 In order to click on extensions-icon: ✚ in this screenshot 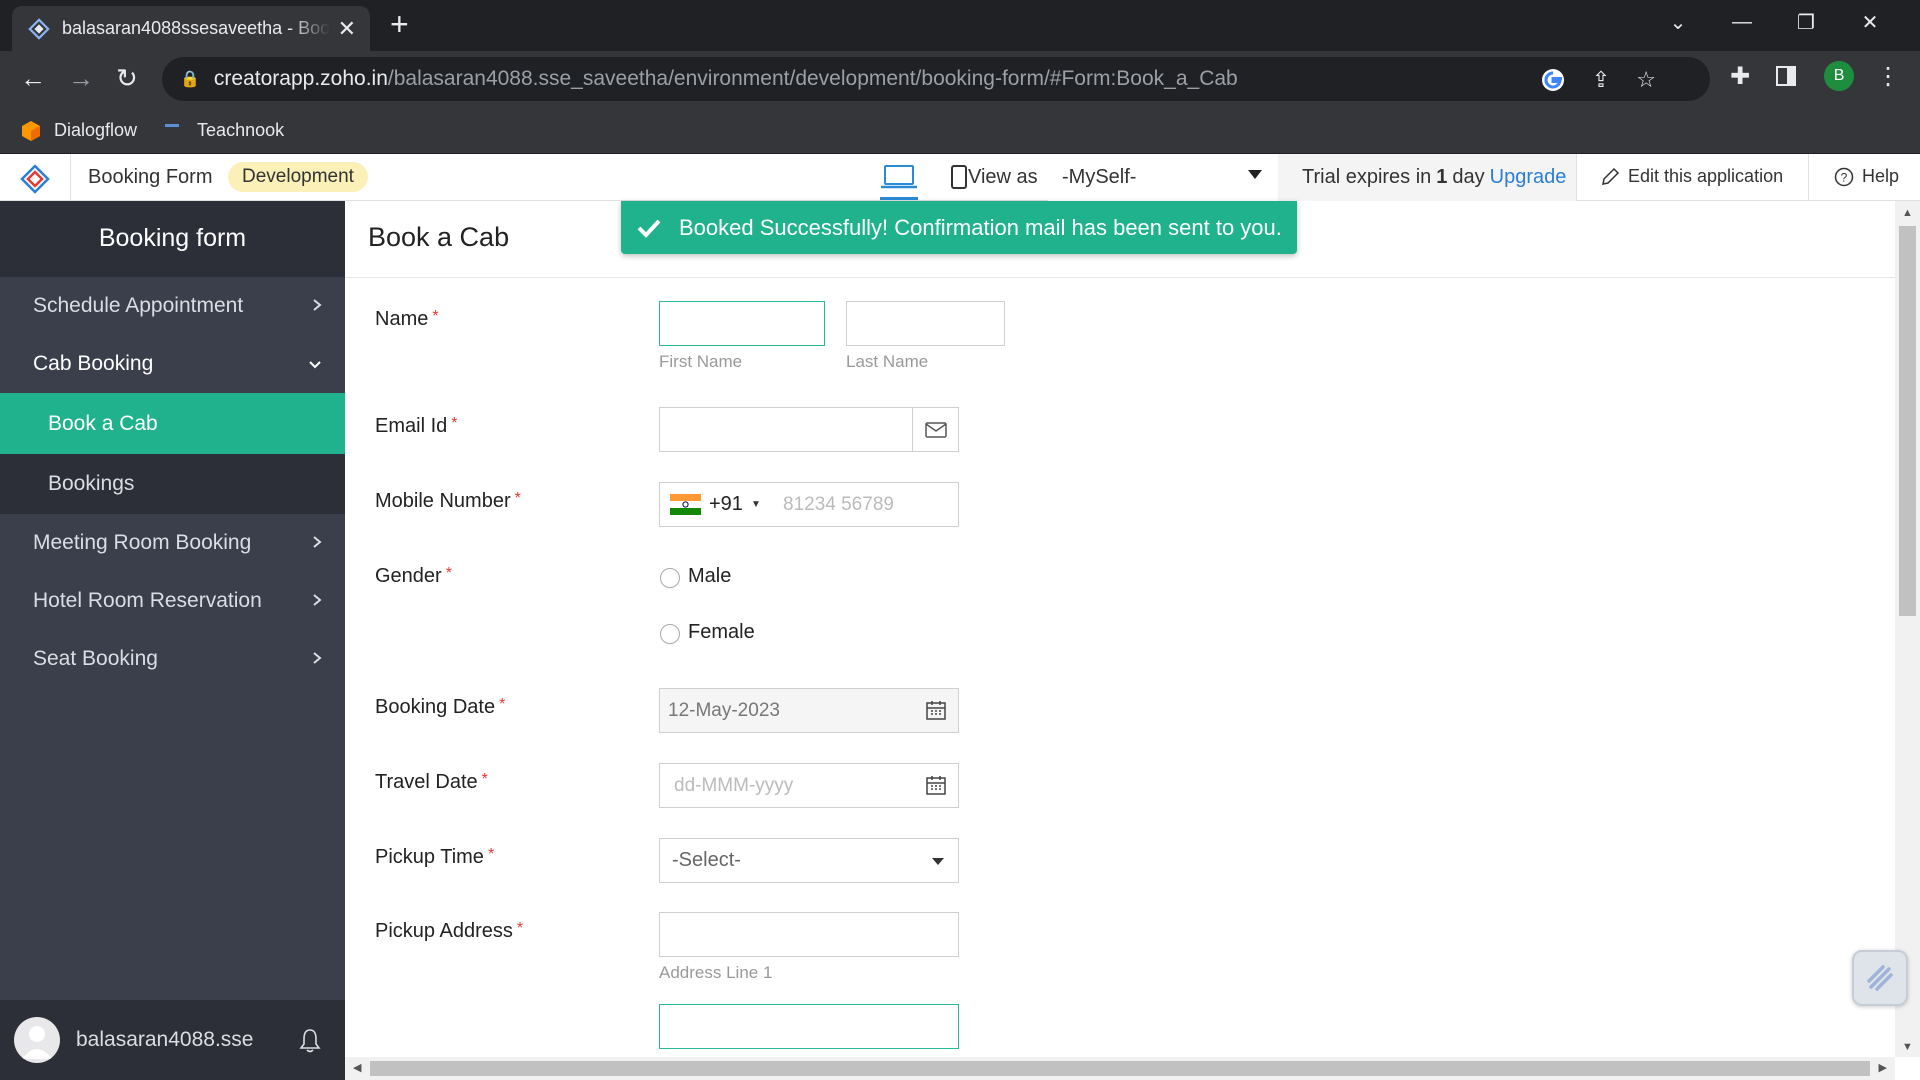, I will do `click(1740, 76)`.